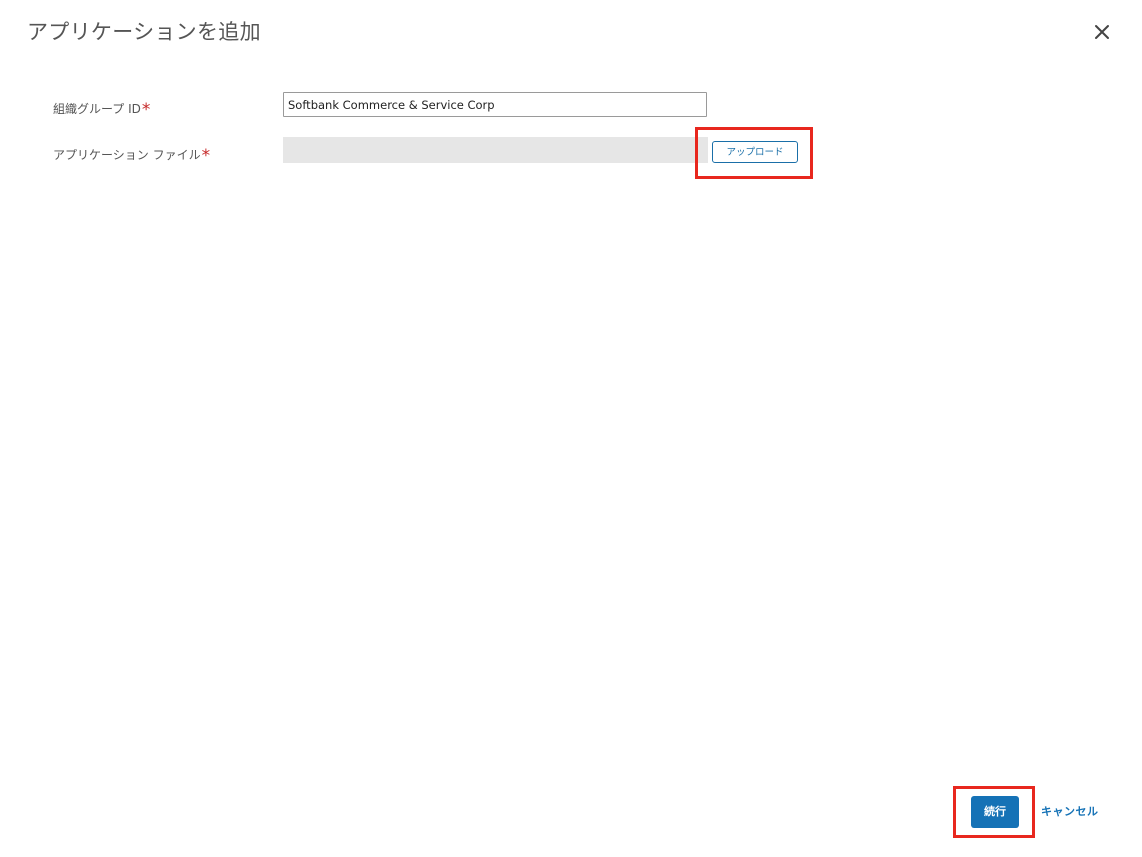  I want to click on cancel-link: キャンセル, so click(1070, 811).